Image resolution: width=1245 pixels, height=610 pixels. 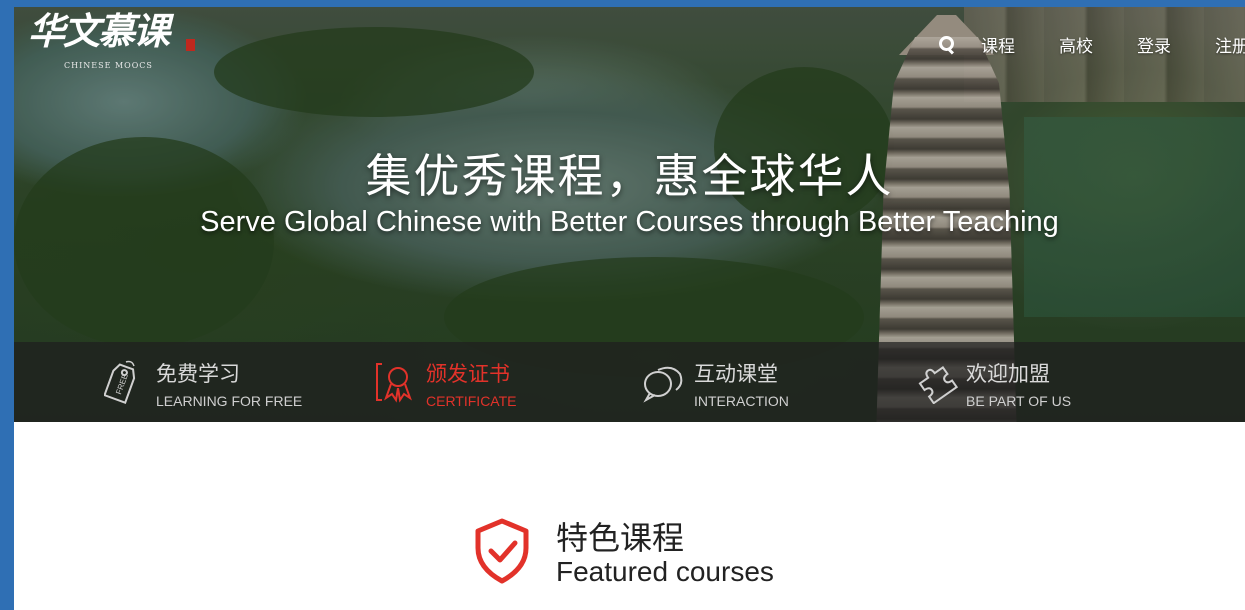 I want to click on feature-subtitle: INTERACTION, so click(x=741, y=401).